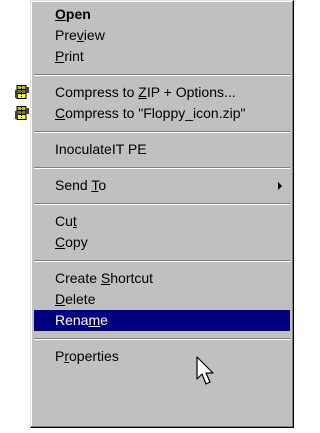 Image resolution: width=320 pixels, height=433 pixels. I want to click on menu-item-rename-label: Rename, so click(81, 320).